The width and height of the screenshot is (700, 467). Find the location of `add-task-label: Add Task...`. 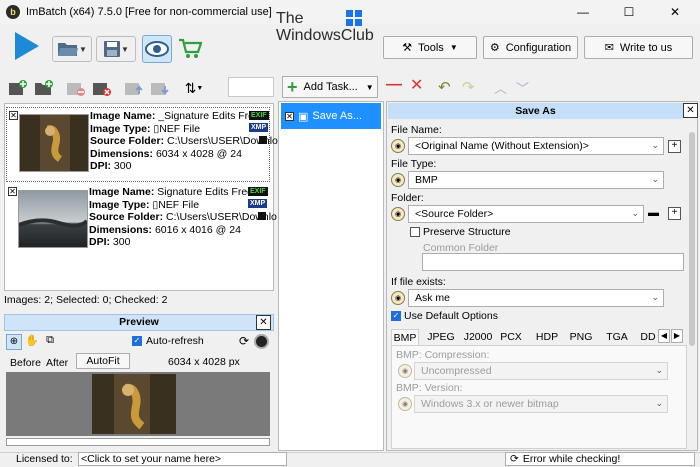

add-task-label: Add Task... is located at coordinates (330, 87).